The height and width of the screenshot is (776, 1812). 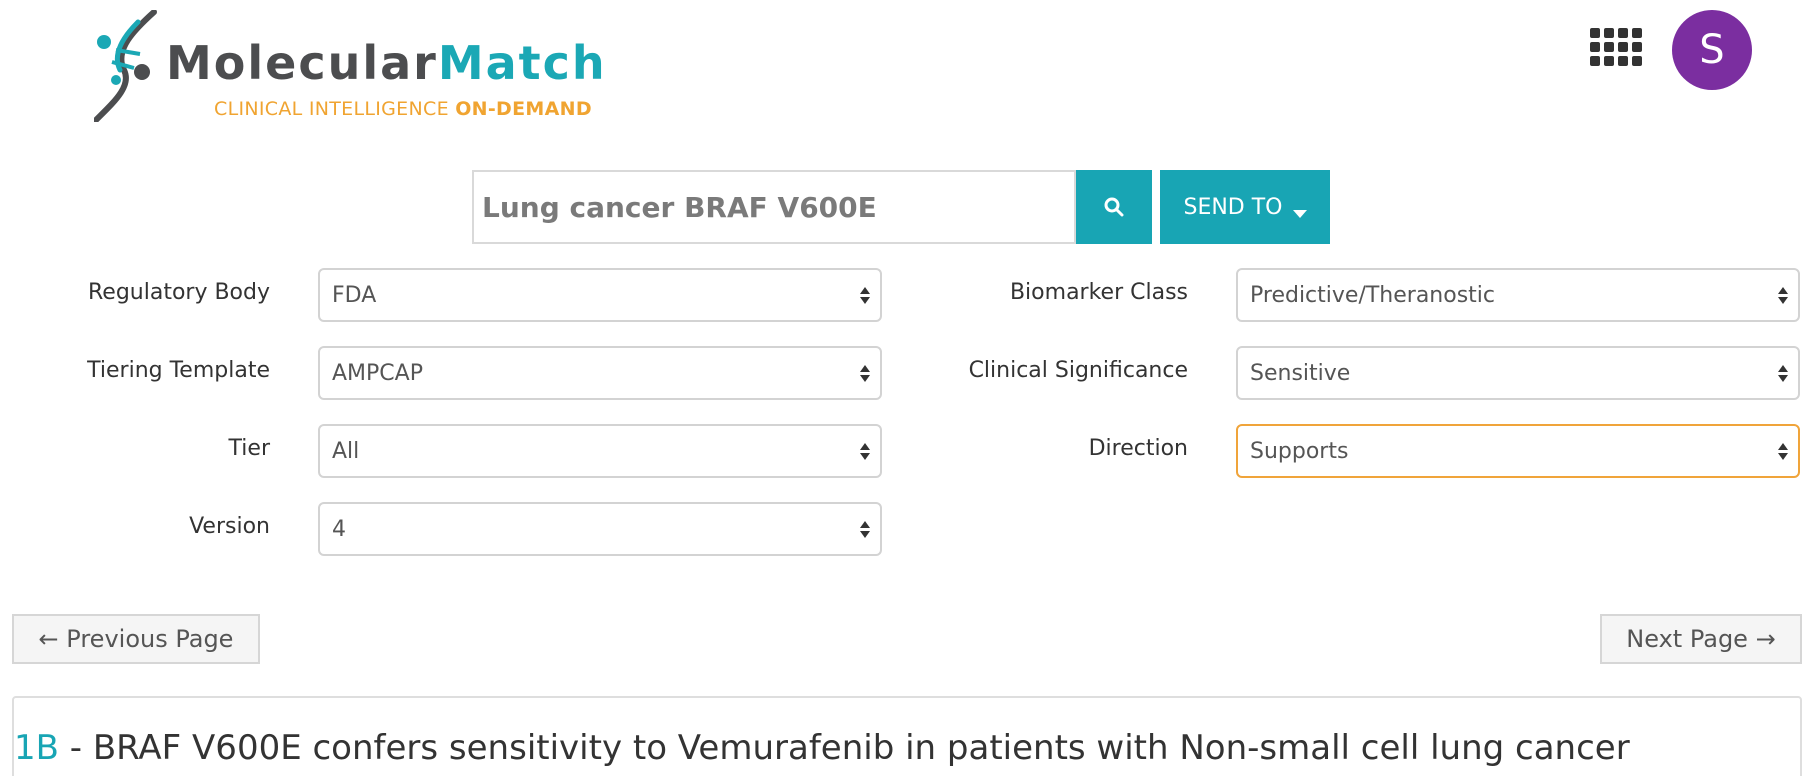 What do you see at coordinates (522, 63) in the screenshot?
I see `brand-name-part2: Match` at bounding box center [522, 63].